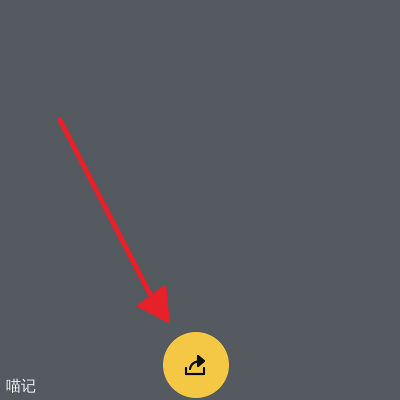 The width and height of the screenshot is (400, 400). What do you see at coordinates (21, 386) in the screenshot?
I see `app-label: 喵记` at bounding box center [21, 386].